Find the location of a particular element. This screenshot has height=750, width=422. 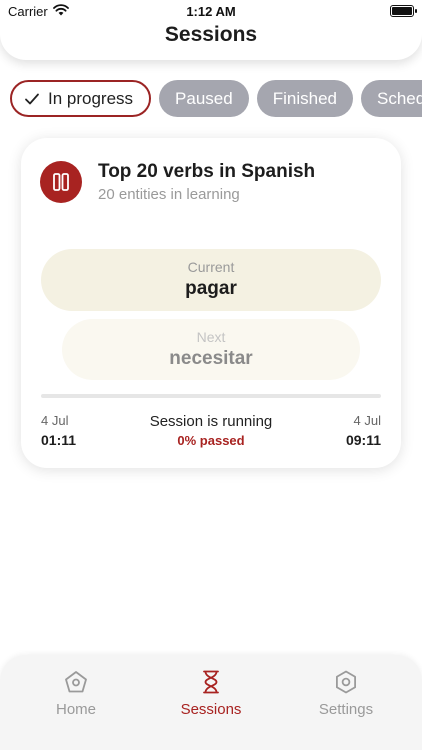

filter-scheduled: Sched is located at coordinates (391, 98).